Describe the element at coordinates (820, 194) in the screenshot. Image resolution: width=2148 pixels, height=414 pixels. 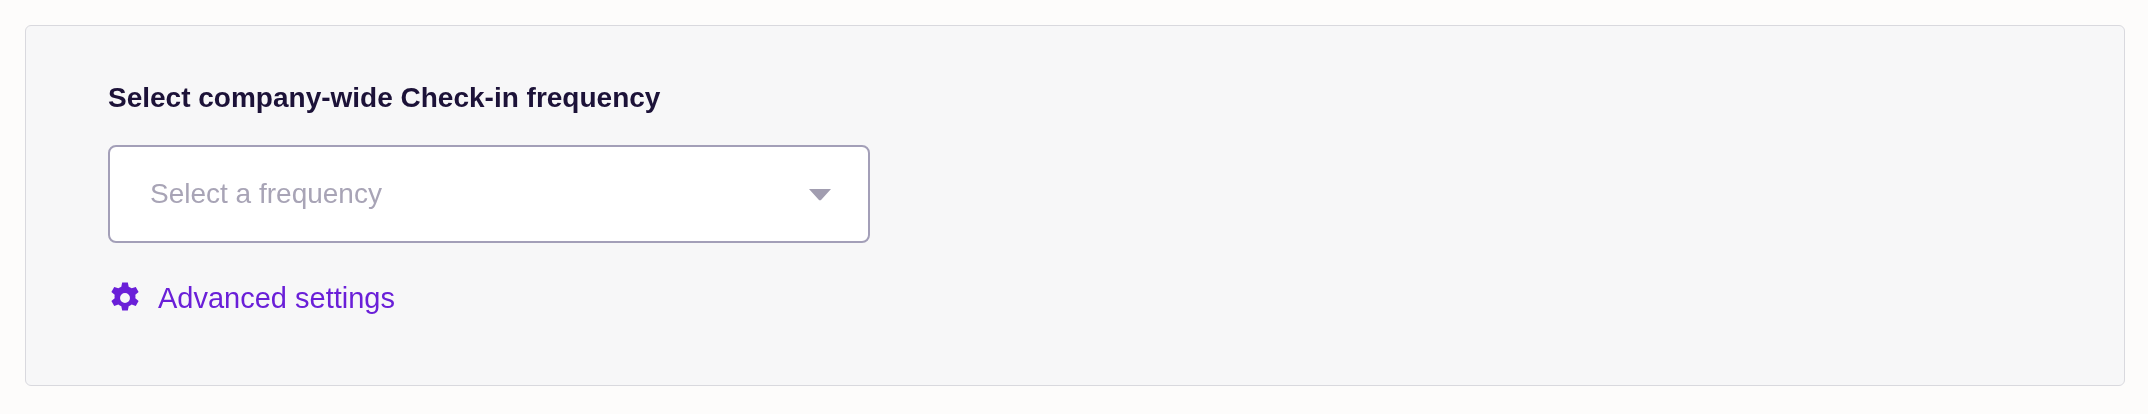
I see `caret-icon` at that location.